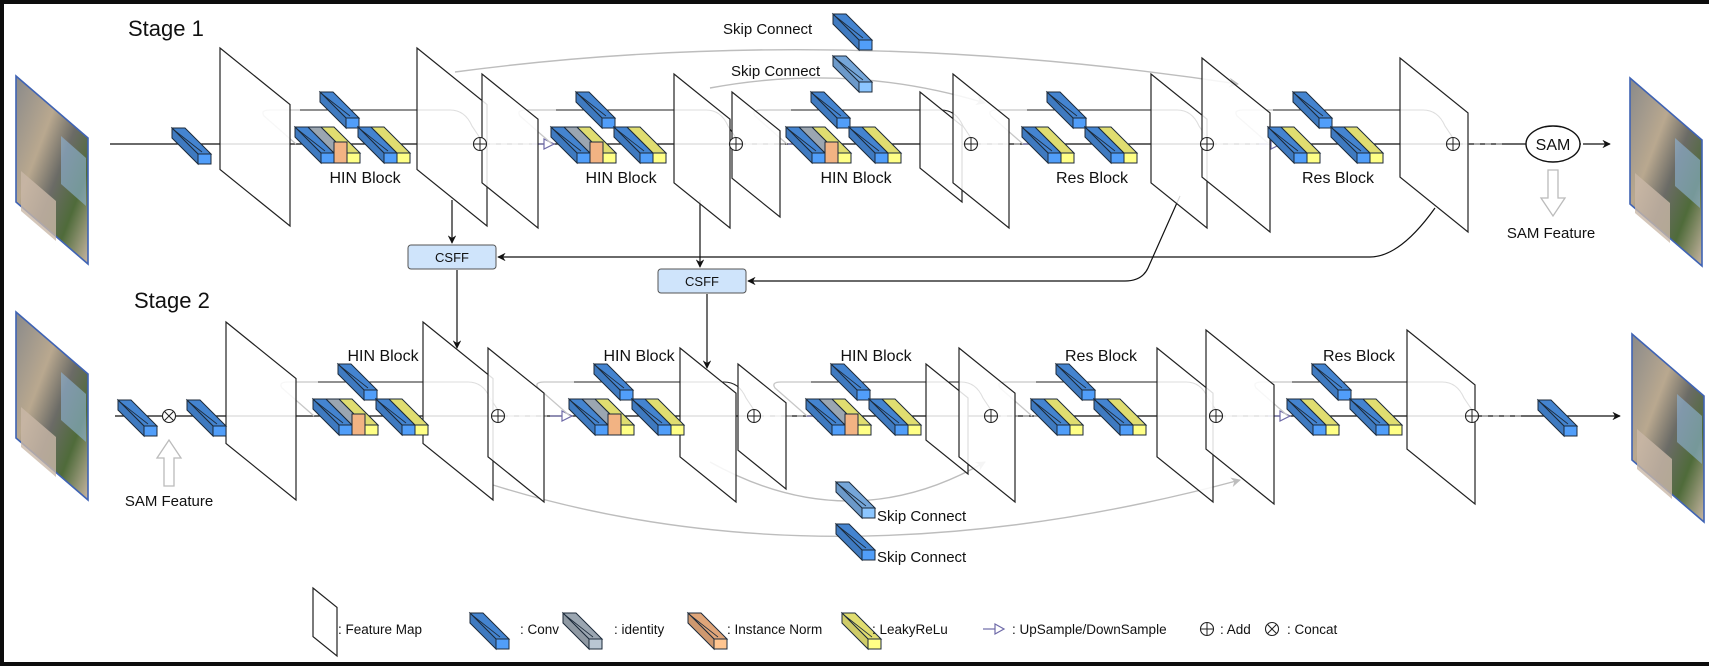 The width and height of the screenshot is (1709, 666). I want to click on s1-b4-conv-relu-cube, so click(1376, 417).